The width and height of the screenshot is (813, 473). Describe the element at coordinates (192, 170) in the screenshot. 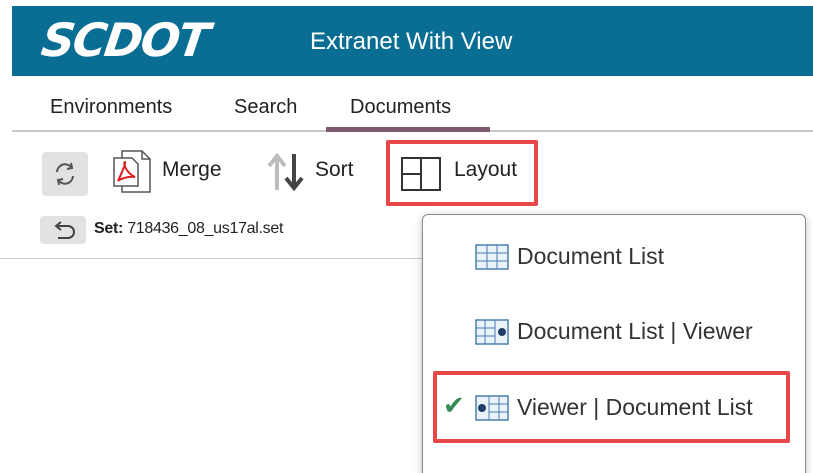

I see `merge-button: Merge` at that location.